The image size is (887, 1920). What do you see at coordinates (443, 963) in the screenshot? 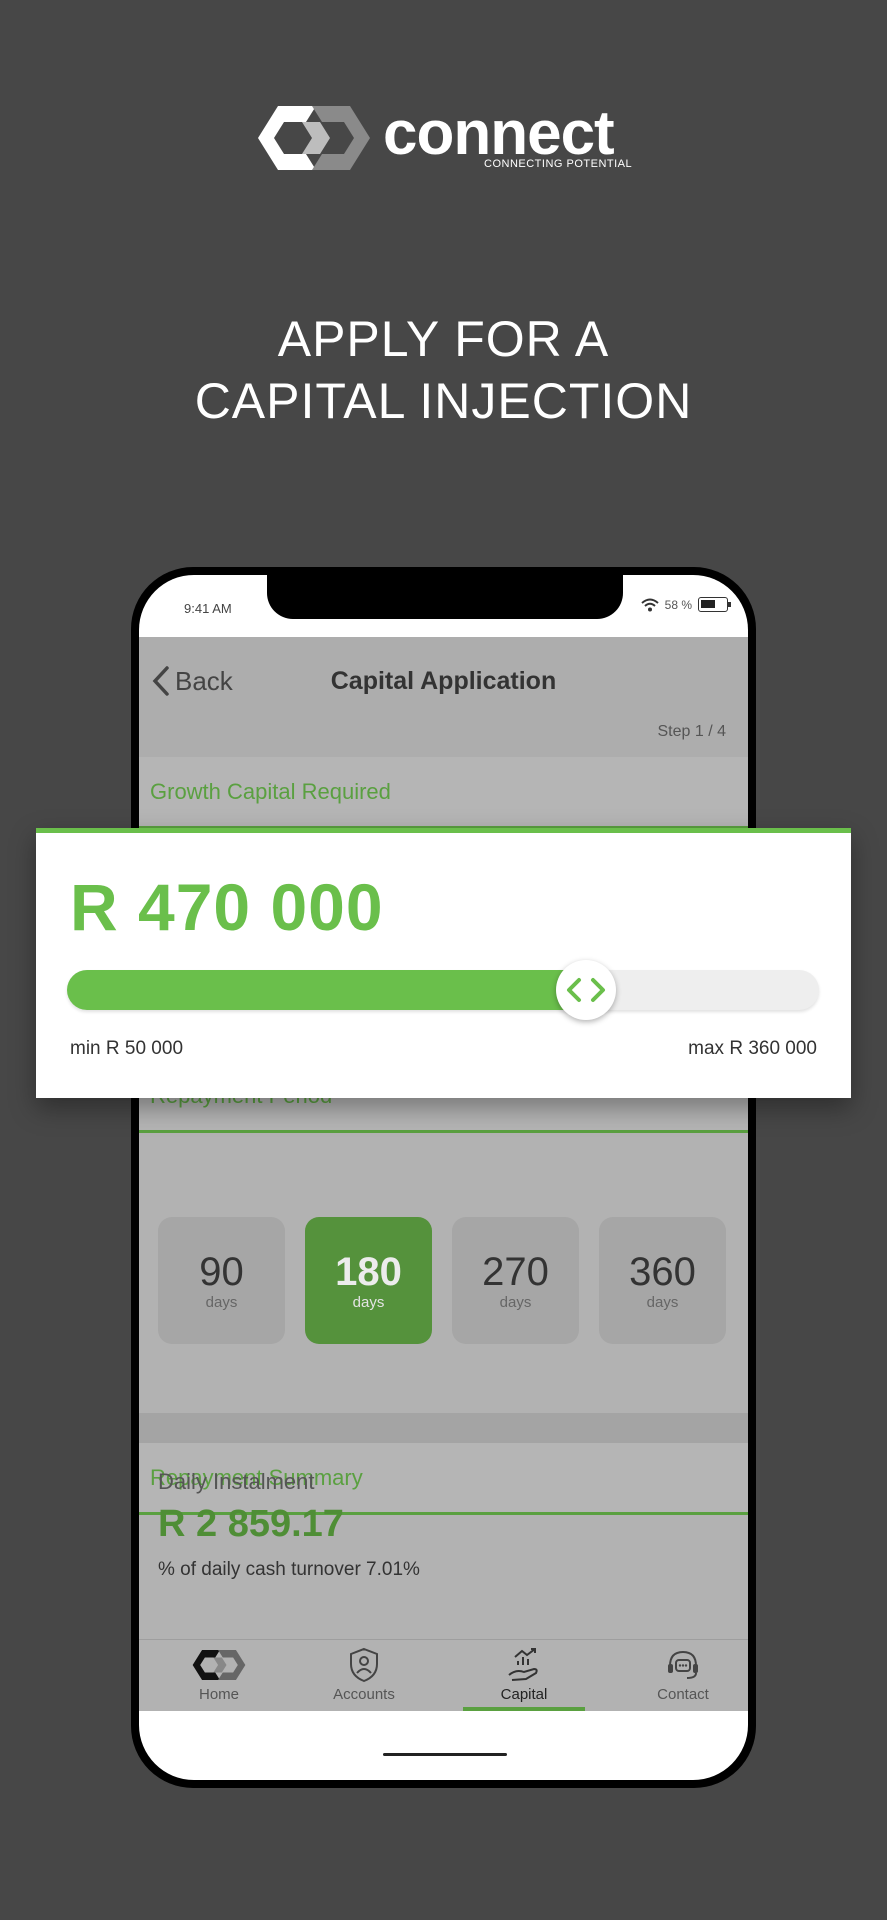
I see `capital-amount-card: R 470 000 min R 50 000 max R 360 000` at bounding box center [443, 963].